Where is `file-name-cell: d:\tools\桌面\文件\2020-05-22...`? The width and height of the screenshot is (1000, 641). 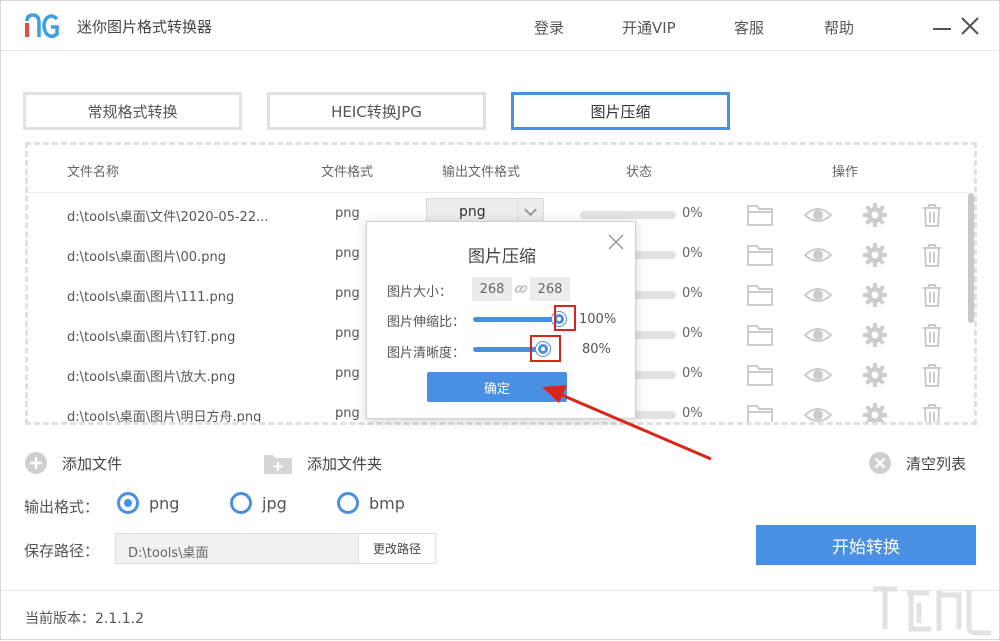 file-name-cell: d:\tools\桌面\文件\2020-05-22... is located at coordinates (168, 217).